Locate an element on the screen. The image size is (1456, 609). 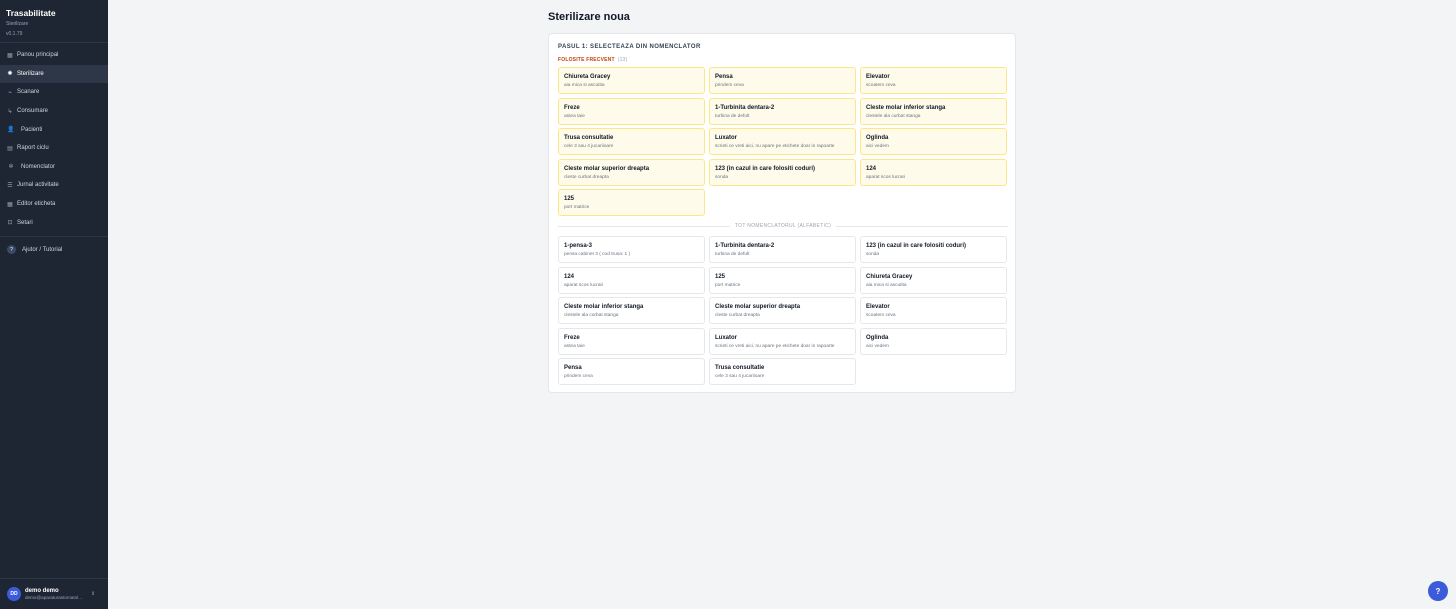
sidebar-item-sterilizare: ✺ Sterilizare is located at coordinates (54, 74).